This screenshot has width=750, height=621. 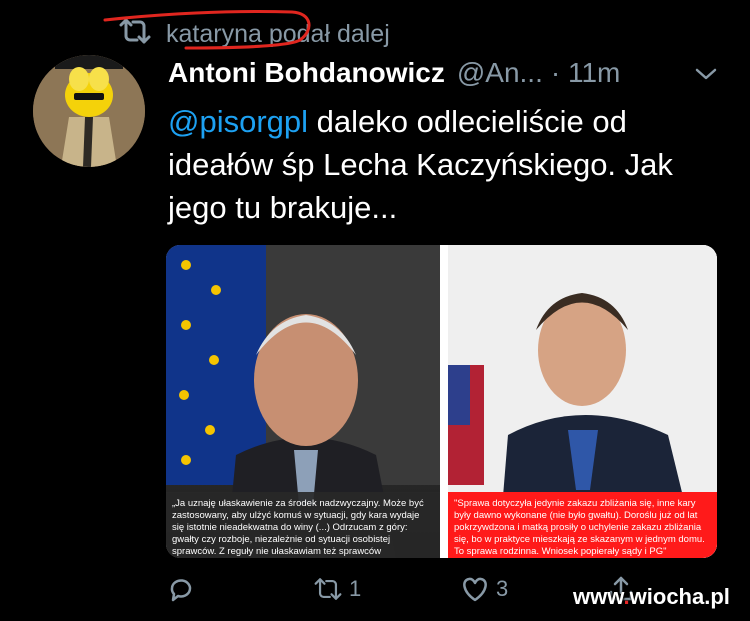 What do you see at coordinates (586, 73) in the screenshot?
I see `tweet-timestamp: · 11m` at bounding box center [586, 73].